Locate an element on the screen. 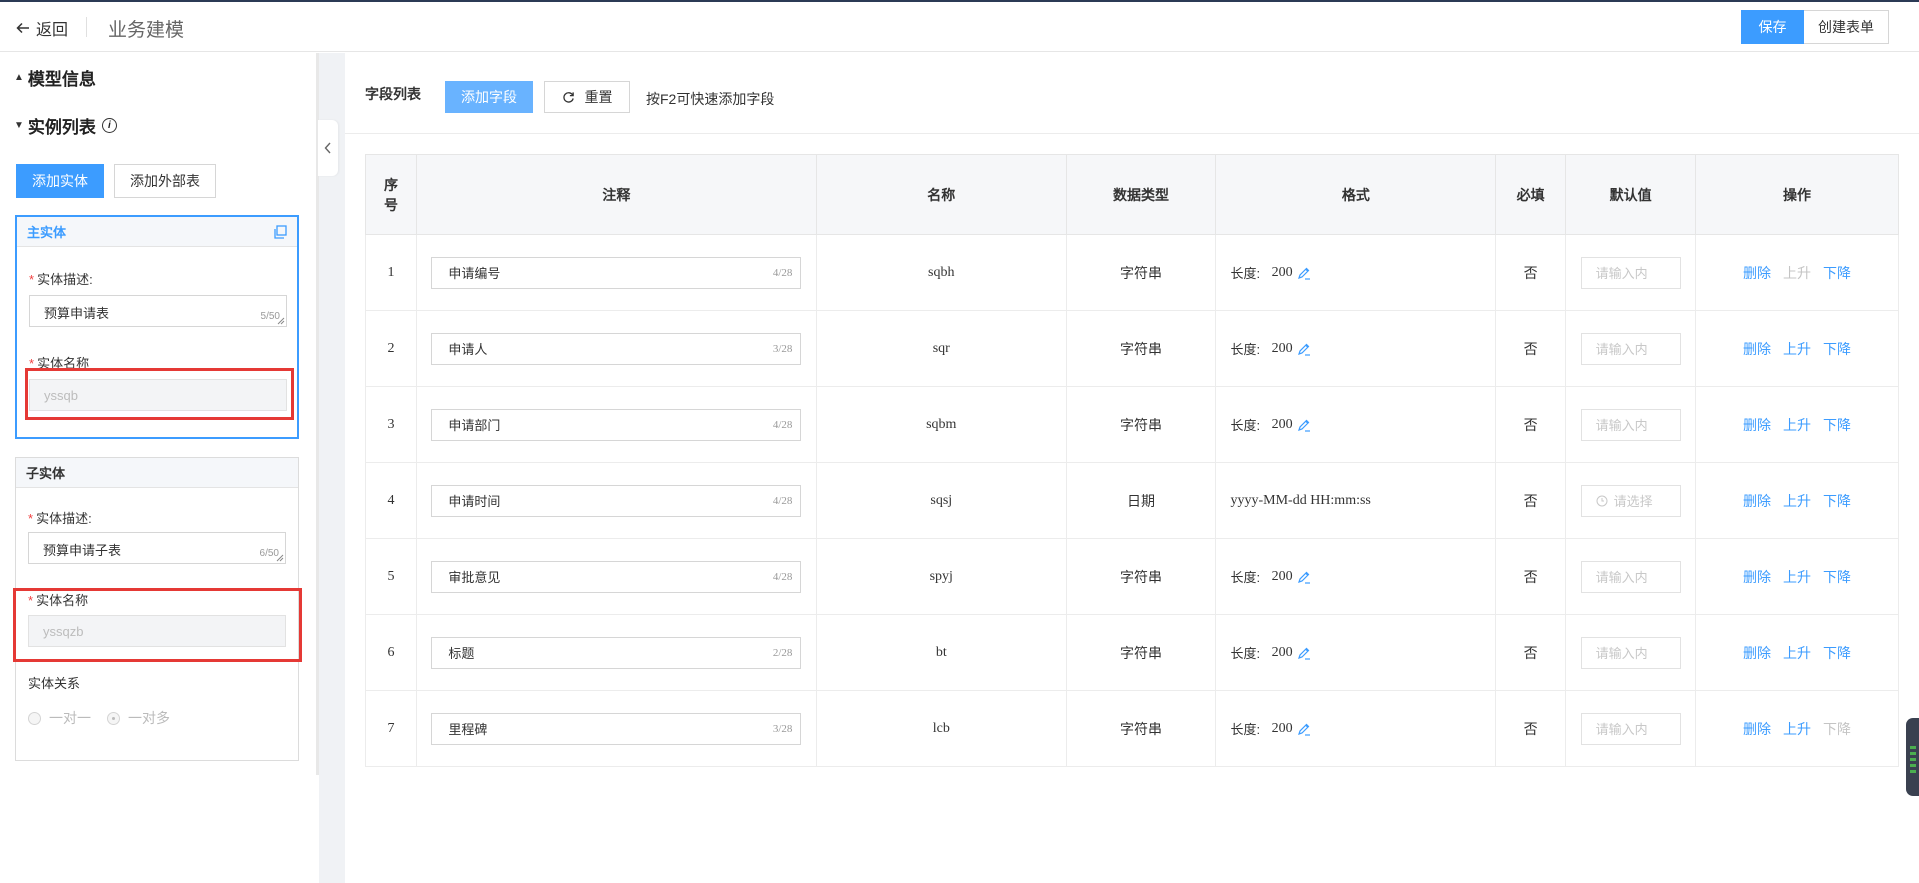 The width and height of the screenshot is (1919, 883). info-icon: i is located at coordinates (109, 125).